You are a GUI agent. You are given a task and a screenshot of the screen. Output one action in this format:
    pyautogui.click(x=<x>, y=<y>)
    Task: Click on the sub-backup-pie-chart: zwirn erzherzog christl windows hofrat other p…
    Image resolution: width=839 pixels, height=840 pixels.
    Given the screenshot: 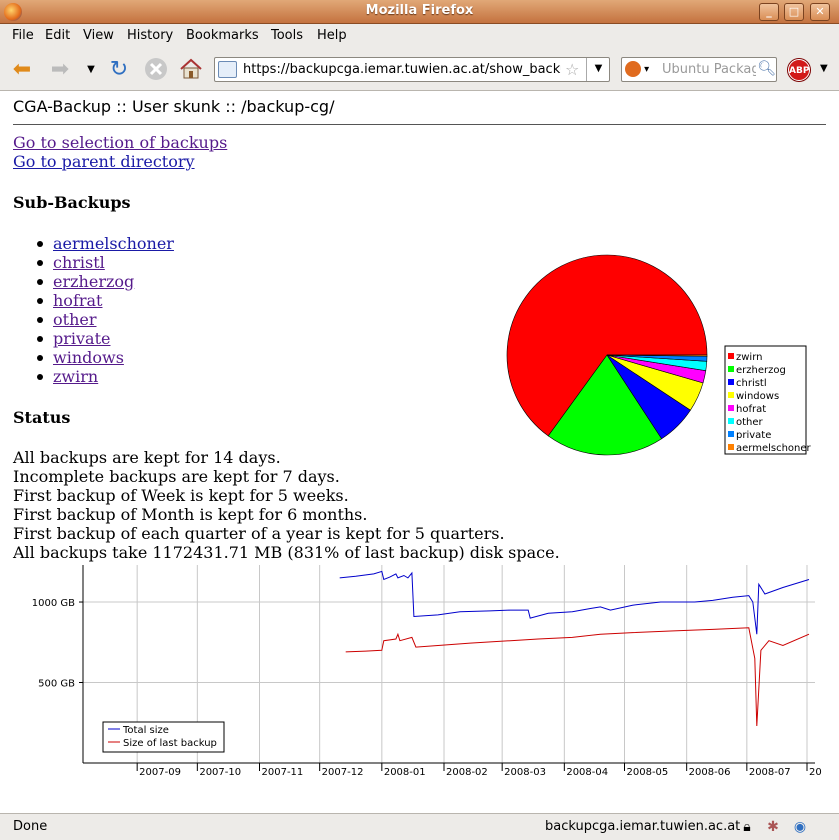 What is the action you would take?
    pyautogui.click(x=659, y=355)
    